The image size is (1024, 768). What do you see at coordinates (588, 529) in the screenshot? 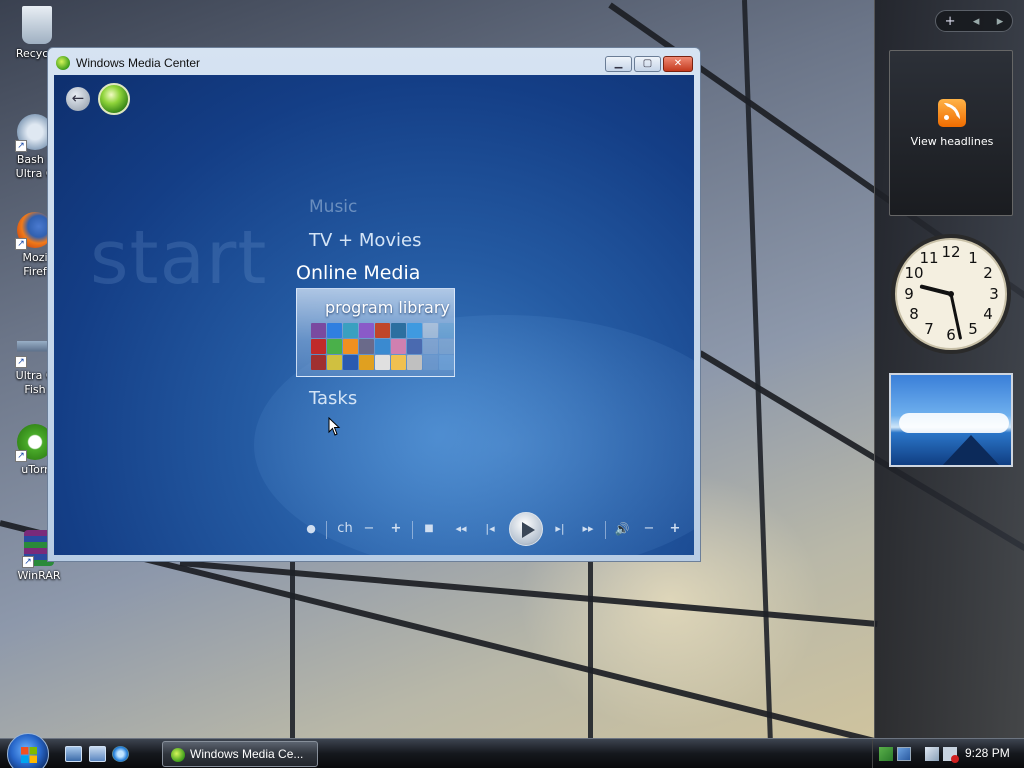
I see `fast-forward-button: ▸▸` at bounding box center [588, 529].